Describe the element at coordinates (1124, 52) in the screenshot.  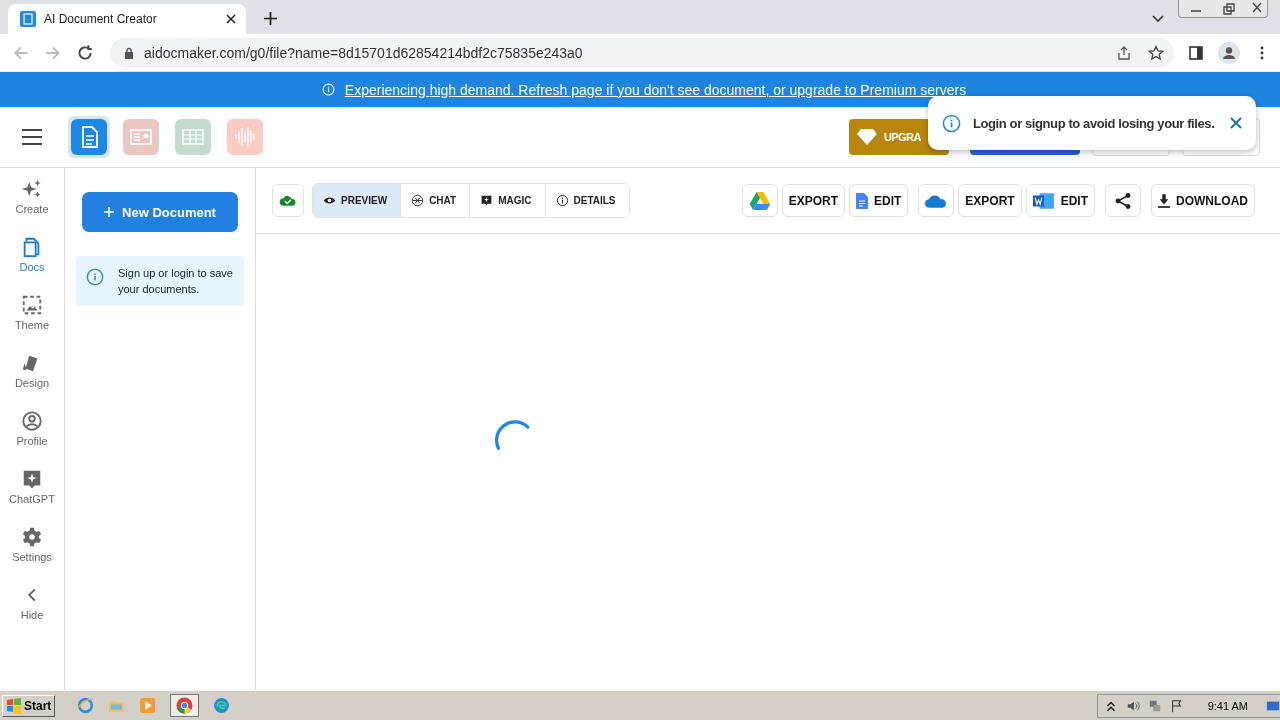
I see `share-icon` at that location.